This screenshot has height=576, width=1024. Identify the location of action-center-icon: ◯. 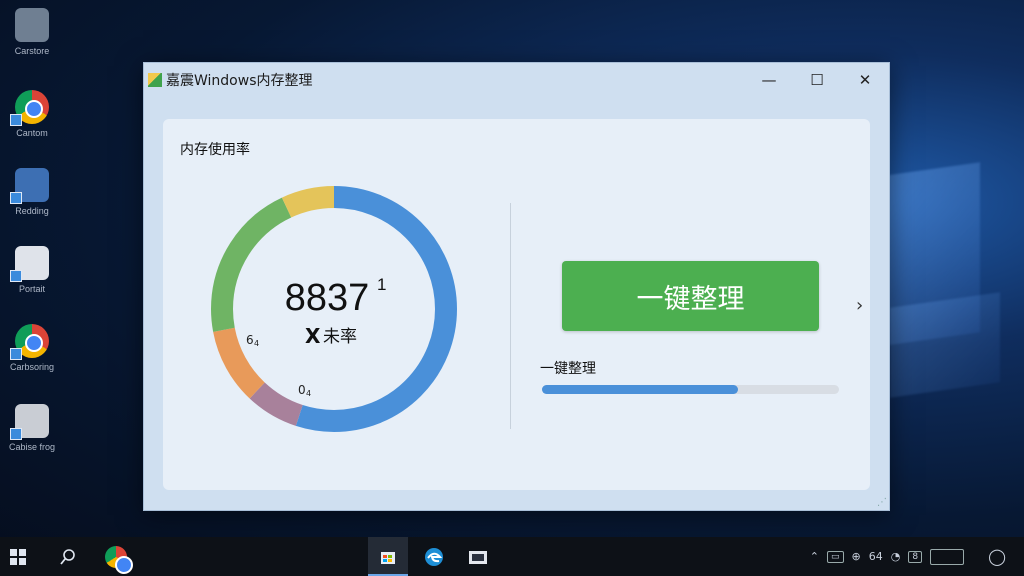
(997, 556).